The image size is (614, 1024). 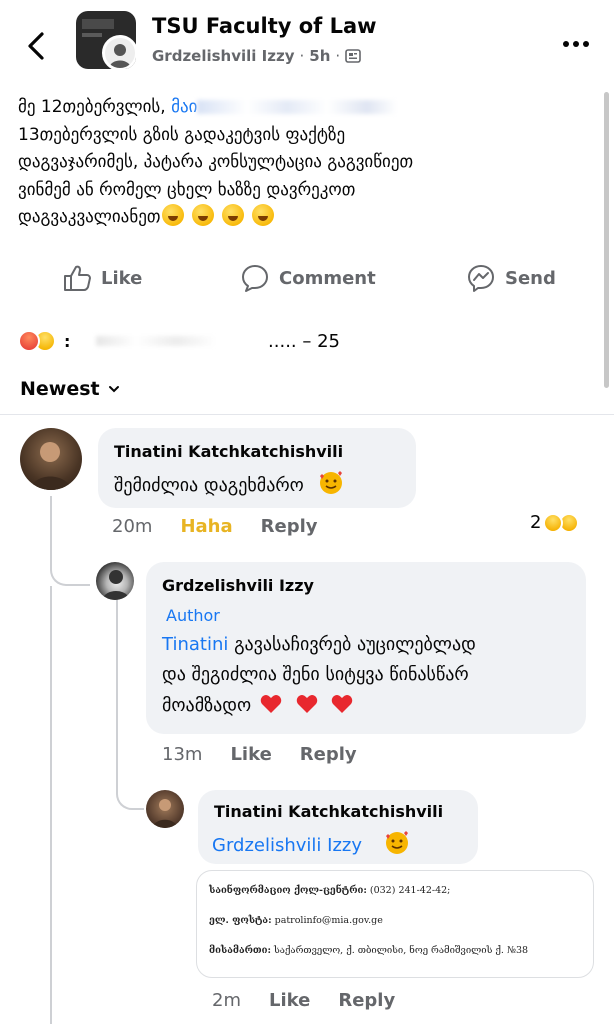 I want to click on comment-meta: 20m Haha Reply, so click(x=214, y=526).